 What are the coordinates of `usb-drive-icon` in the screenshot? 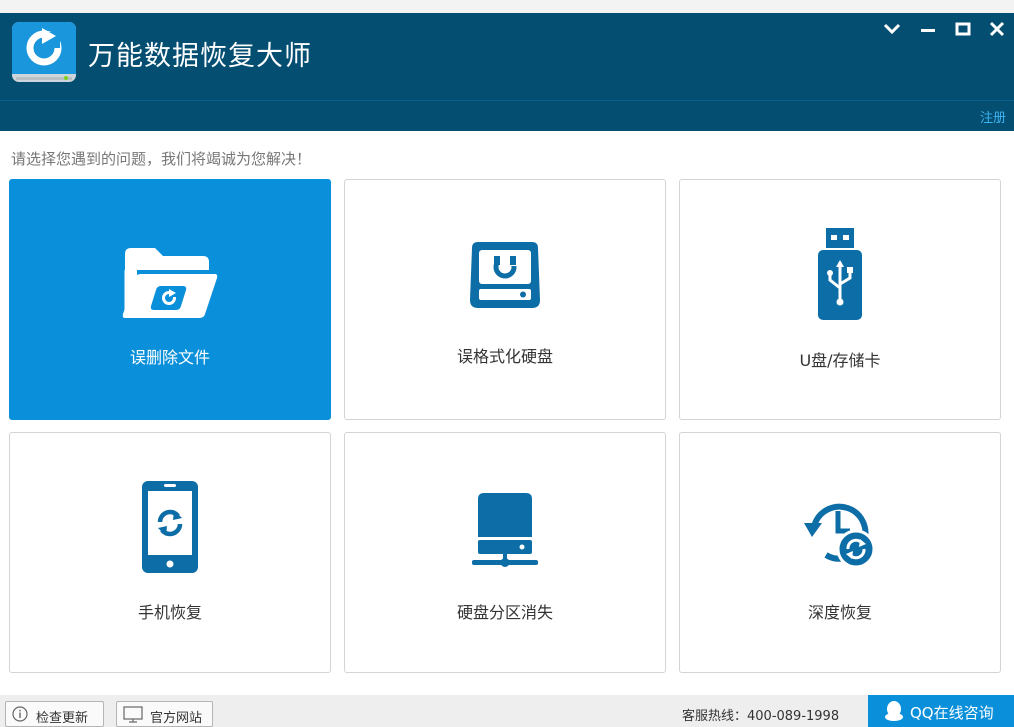 It's located at (840, 274).